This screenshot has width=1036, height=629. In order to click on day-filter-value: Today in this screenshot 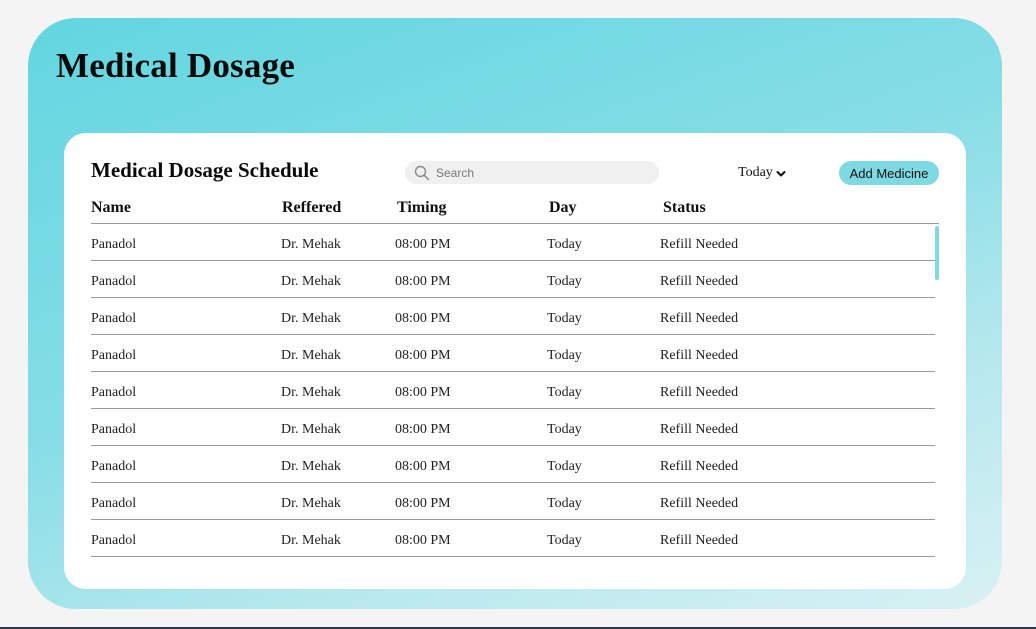, I will do `click(755, 172)`.